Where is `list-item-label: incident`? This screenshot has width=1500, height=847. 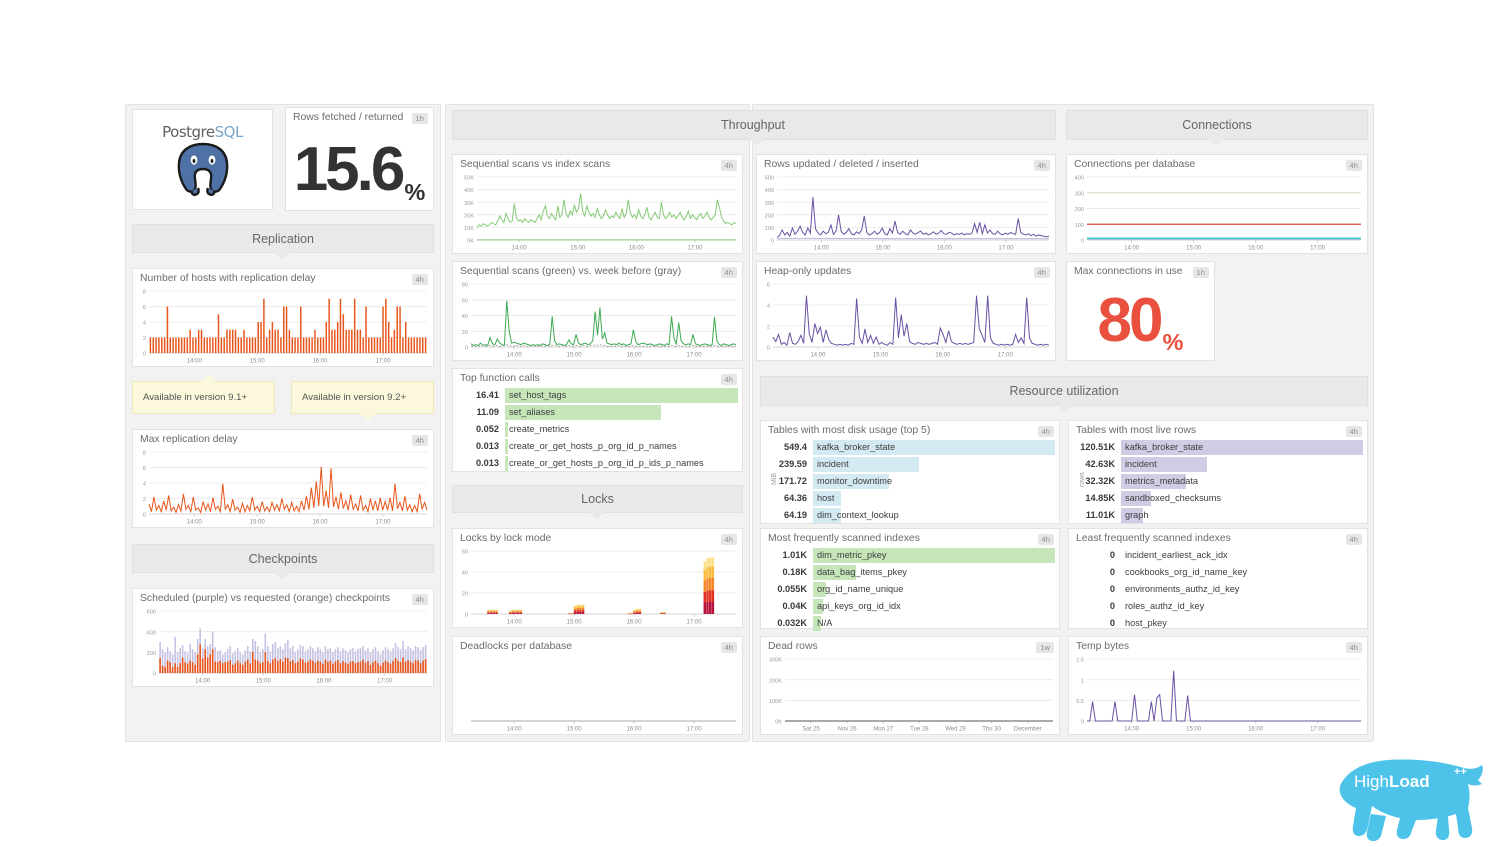 list-item-label: incident is located at coordinates (833, 464).